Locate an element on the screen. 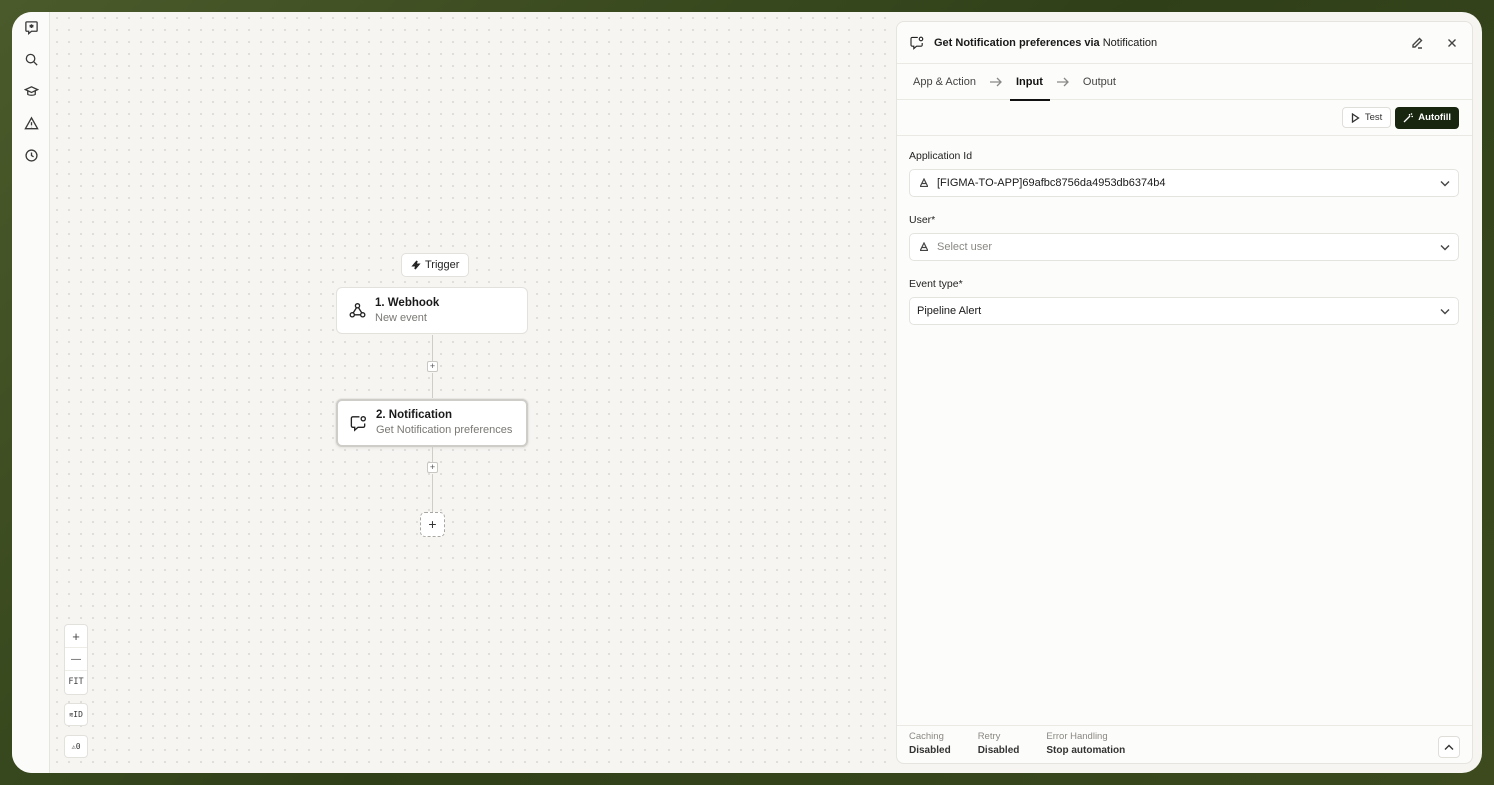 The height and width of the screenshot is (785, 1494). edit-button is located at coordinates (1417, 43).